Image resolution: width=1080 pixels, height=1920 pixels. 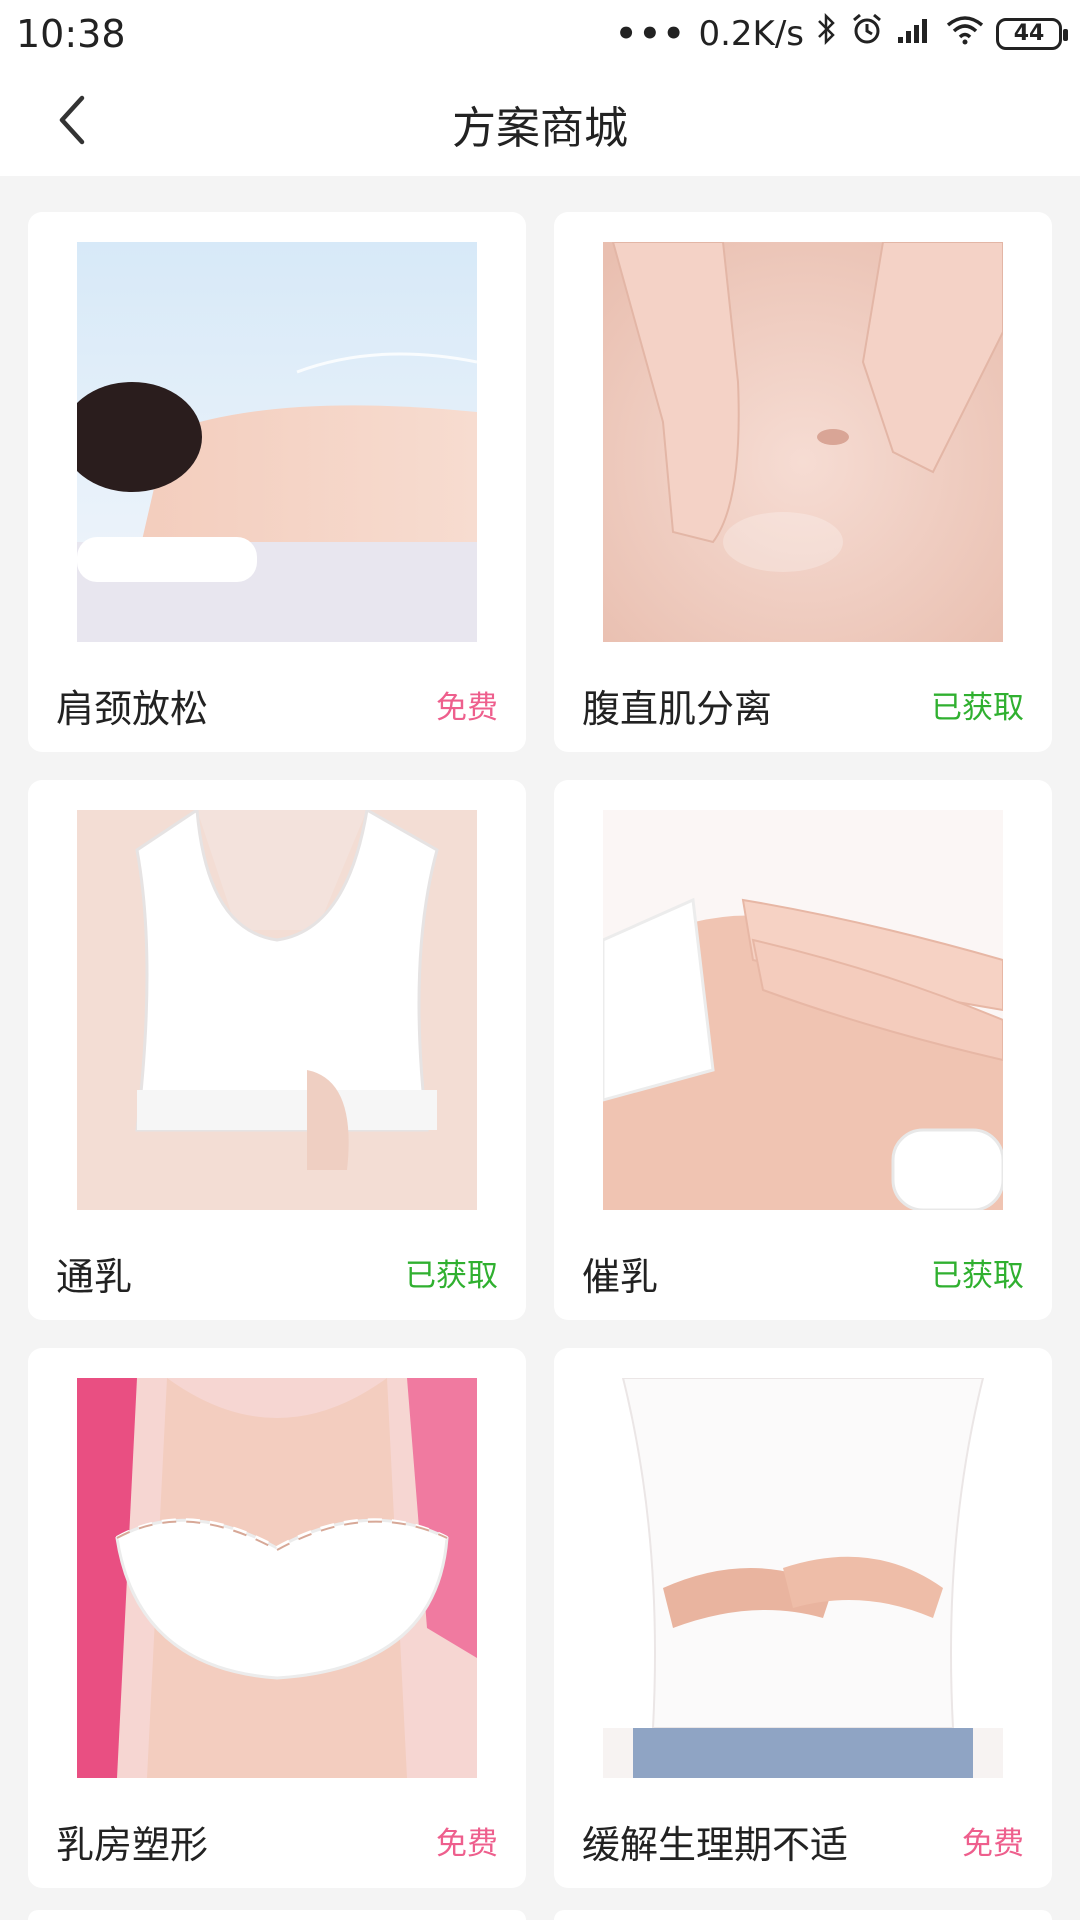 What do you see at coordinates (867, 33) in the screenshot?
I see `alarm-icon` at bounding box center [867, 33].